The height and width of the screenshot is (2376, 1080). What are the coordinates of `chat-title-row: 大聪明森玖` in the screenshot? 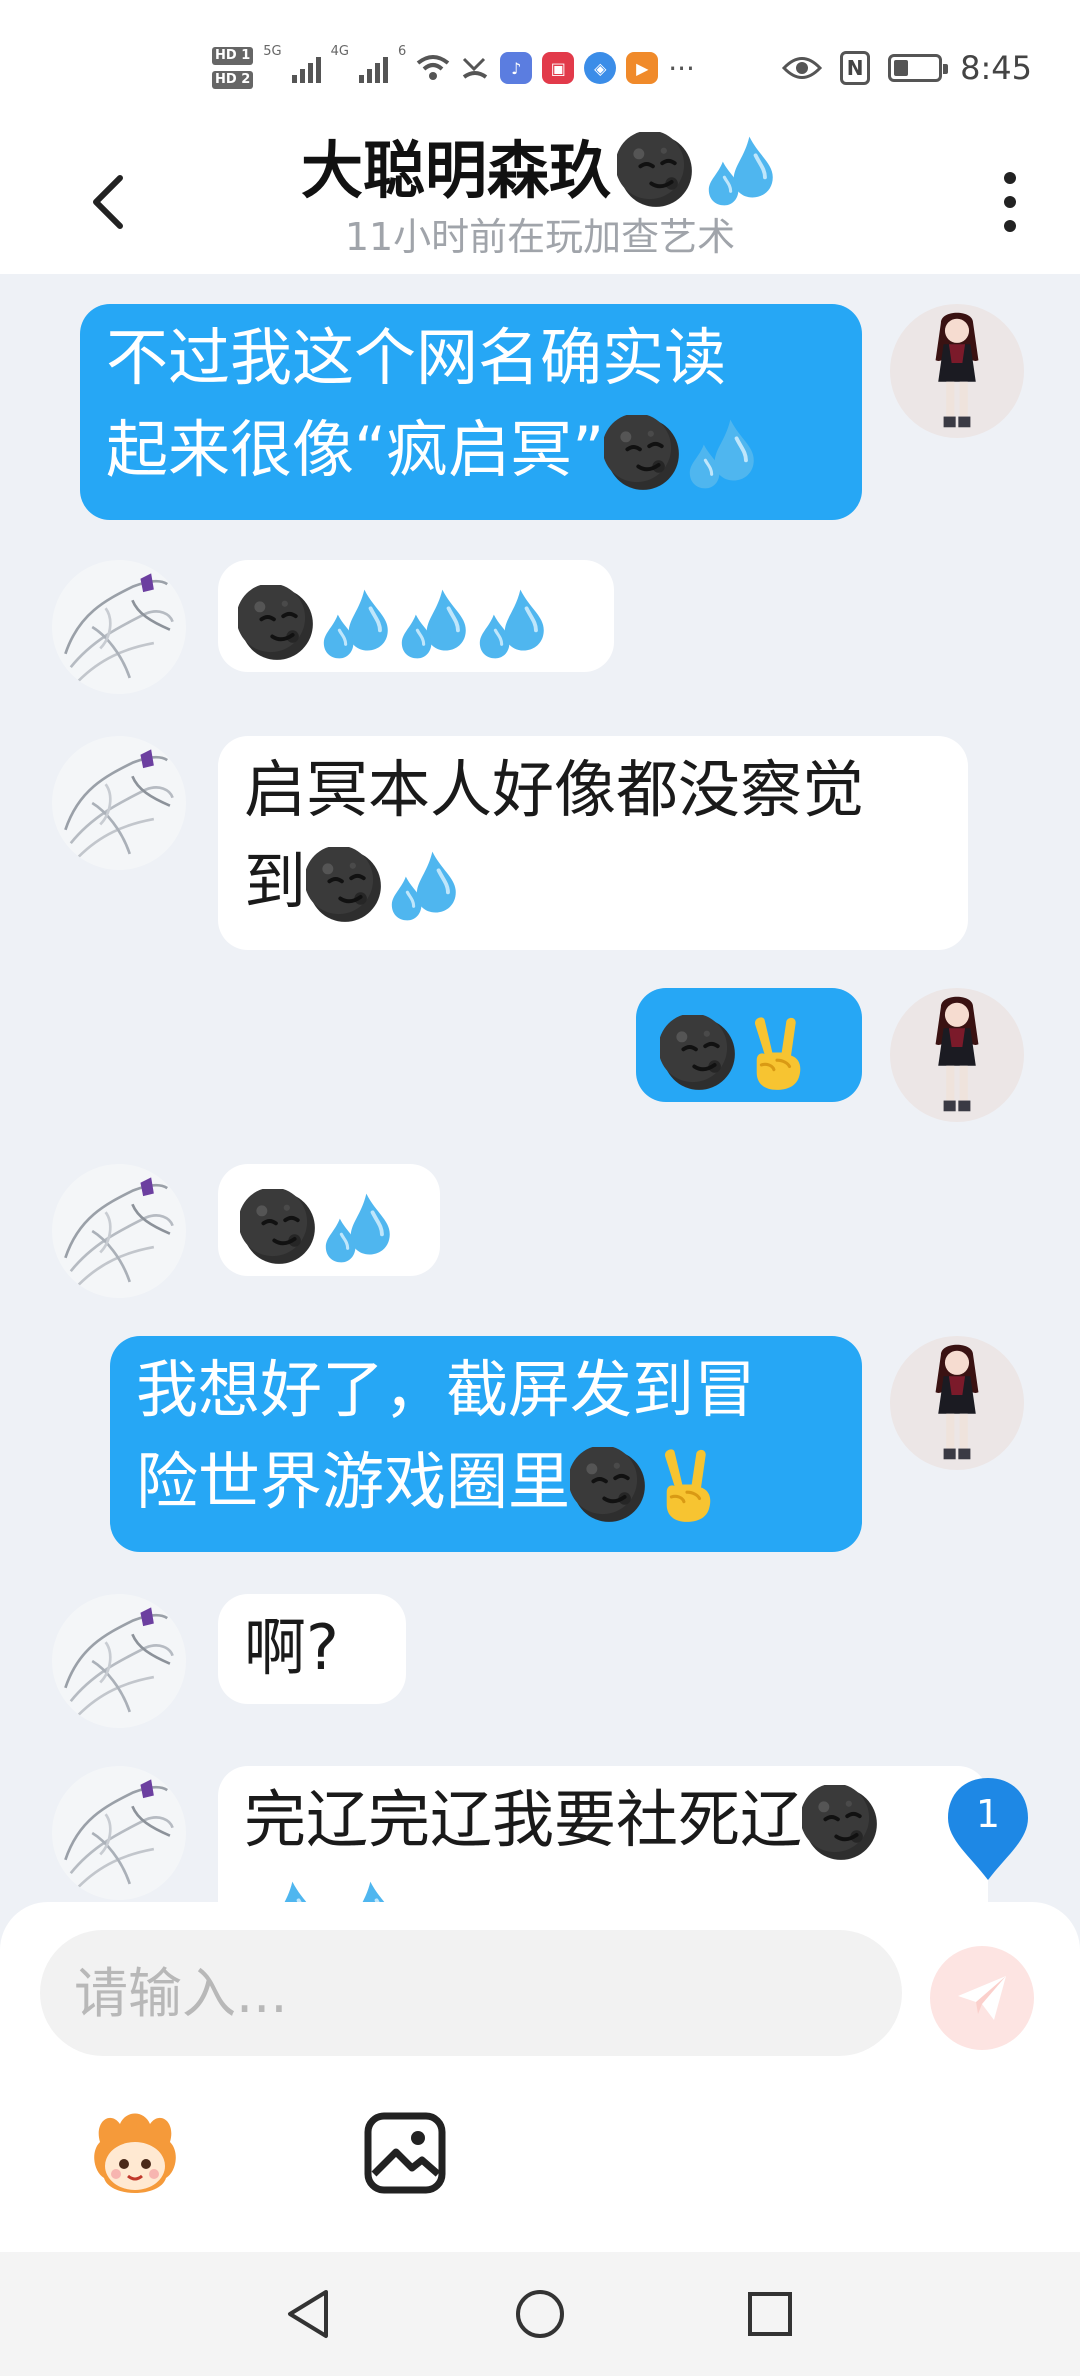 It's located at (540, 171).